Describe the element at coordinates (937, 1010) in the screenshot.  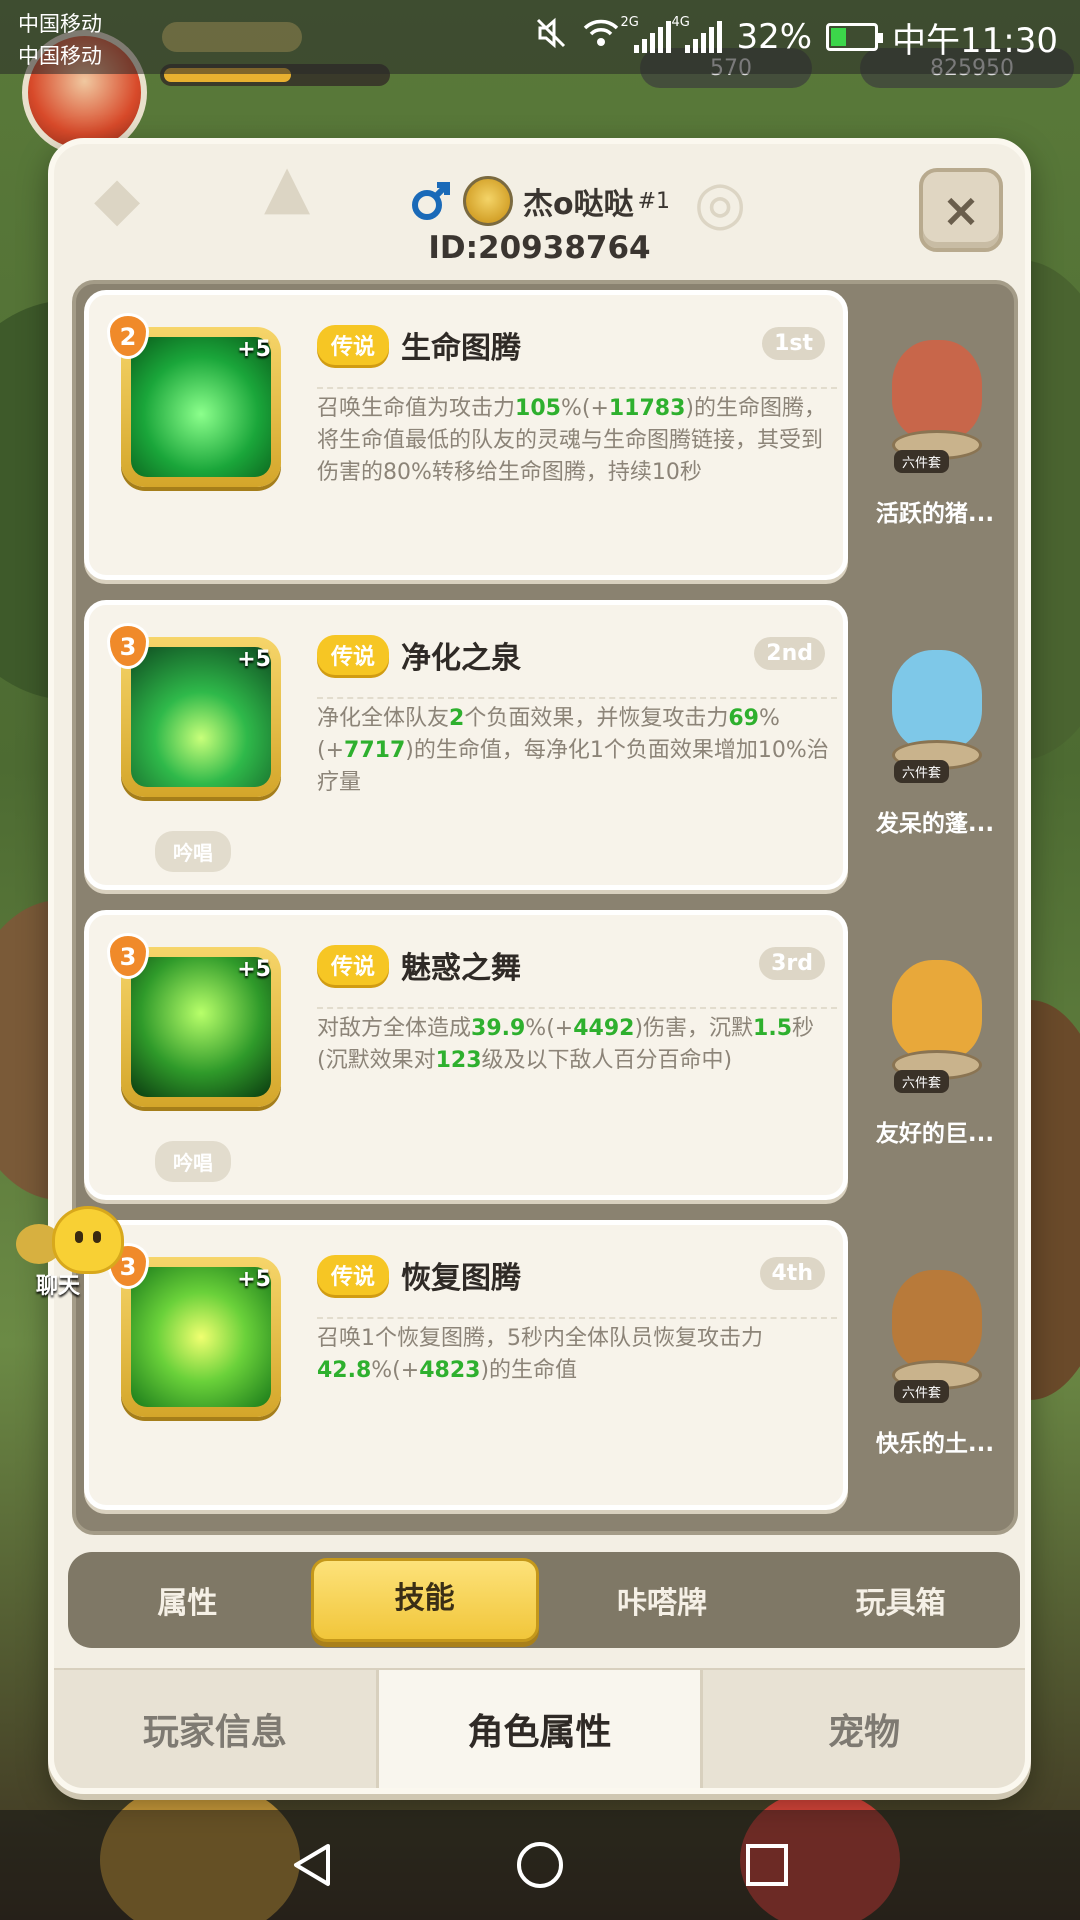
I see `giant-pet-icon` at that location.